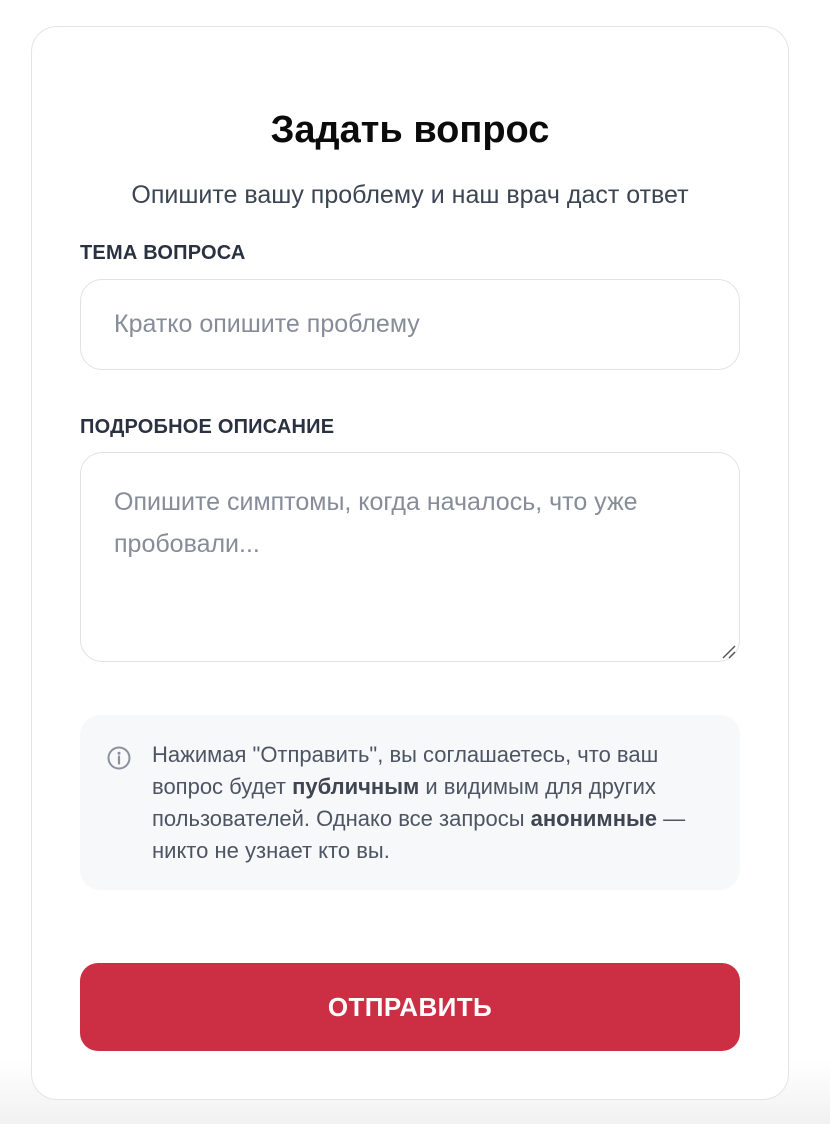 The image size is (830, 1124). I want to click on description-label: ПОДРОБНОЕ ОПИСАНИЕ, so click(207, 427).